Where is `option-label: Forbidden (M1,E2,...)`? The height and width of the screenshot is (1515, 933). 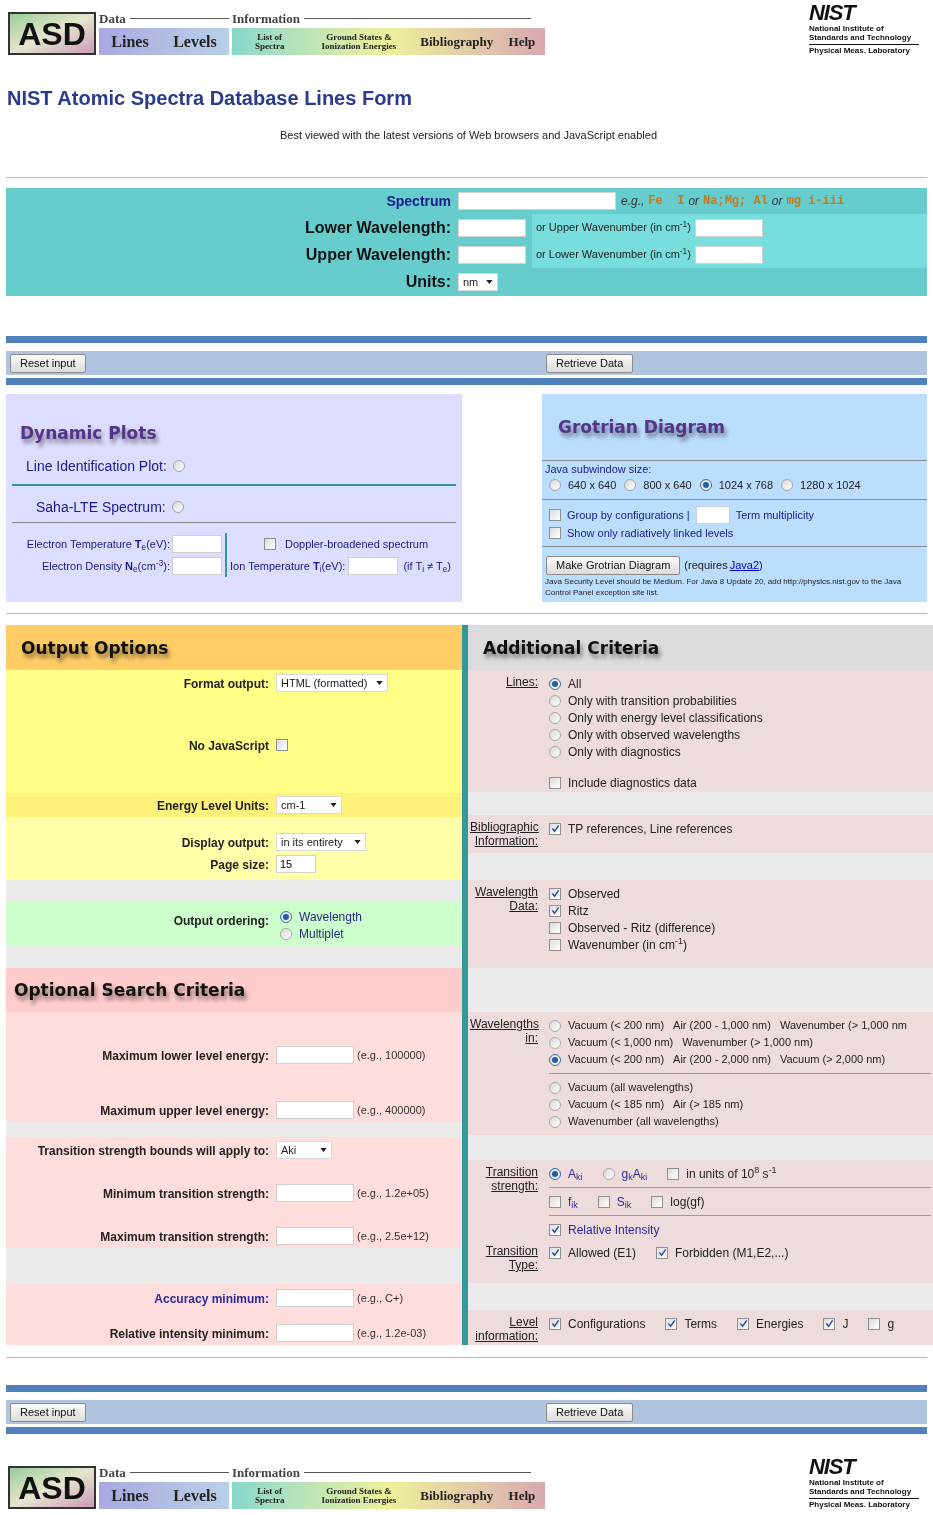 option-label: Forbidden (M1,E2,...) is located at coordinates (732, 1253).